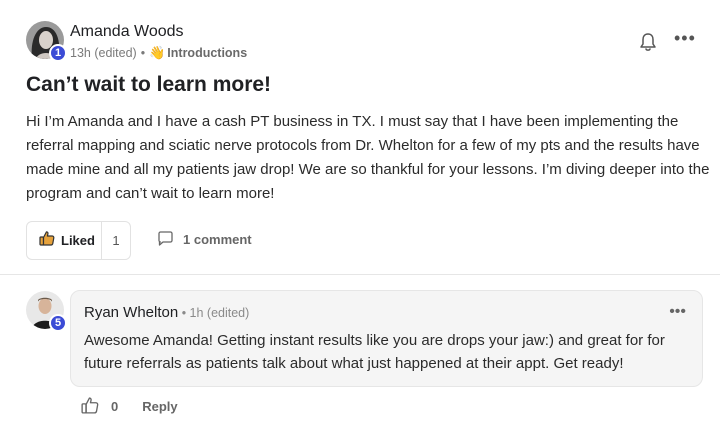 This screenshot has width=720, height=422. I want to click on like-button: Liked, so click(64, 240).